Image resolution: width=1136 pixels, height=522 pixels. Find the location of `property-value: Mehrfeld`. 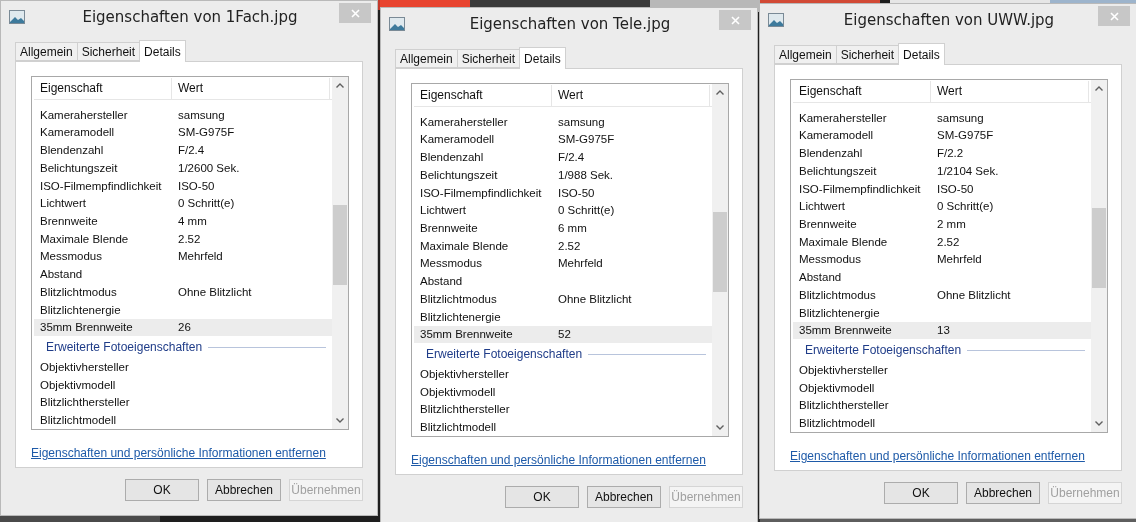

property-value: Mehrfeld is located at coordinates (580, 263).